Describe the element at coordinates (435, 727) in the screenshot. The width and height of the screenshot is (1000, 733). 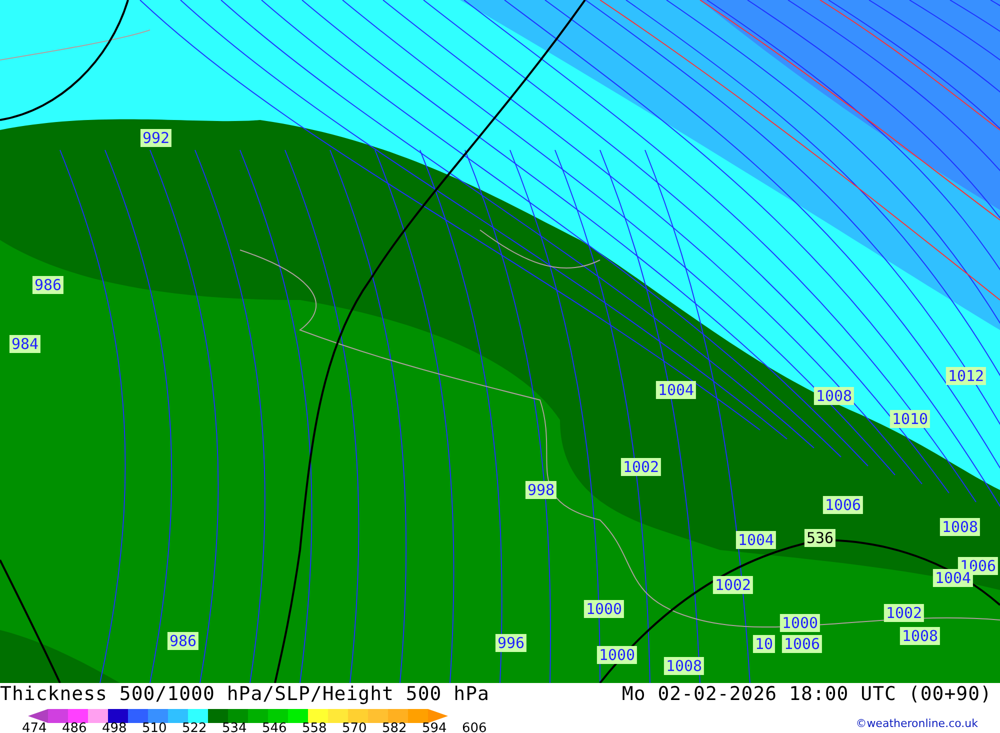
I see `legend-tick-label: 594` at that location.